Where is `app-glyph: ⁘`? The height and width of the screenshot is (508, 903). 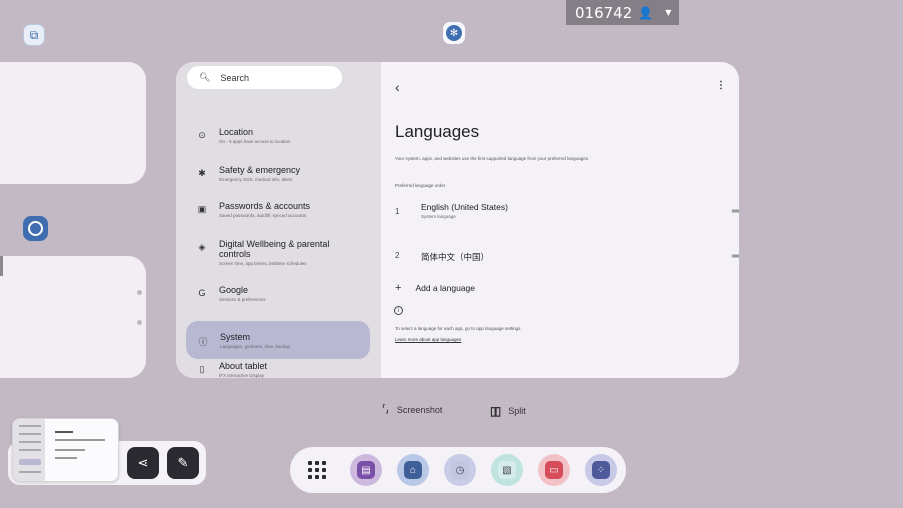
app-glyph: ⁘ is located at coordinates (601, 470).